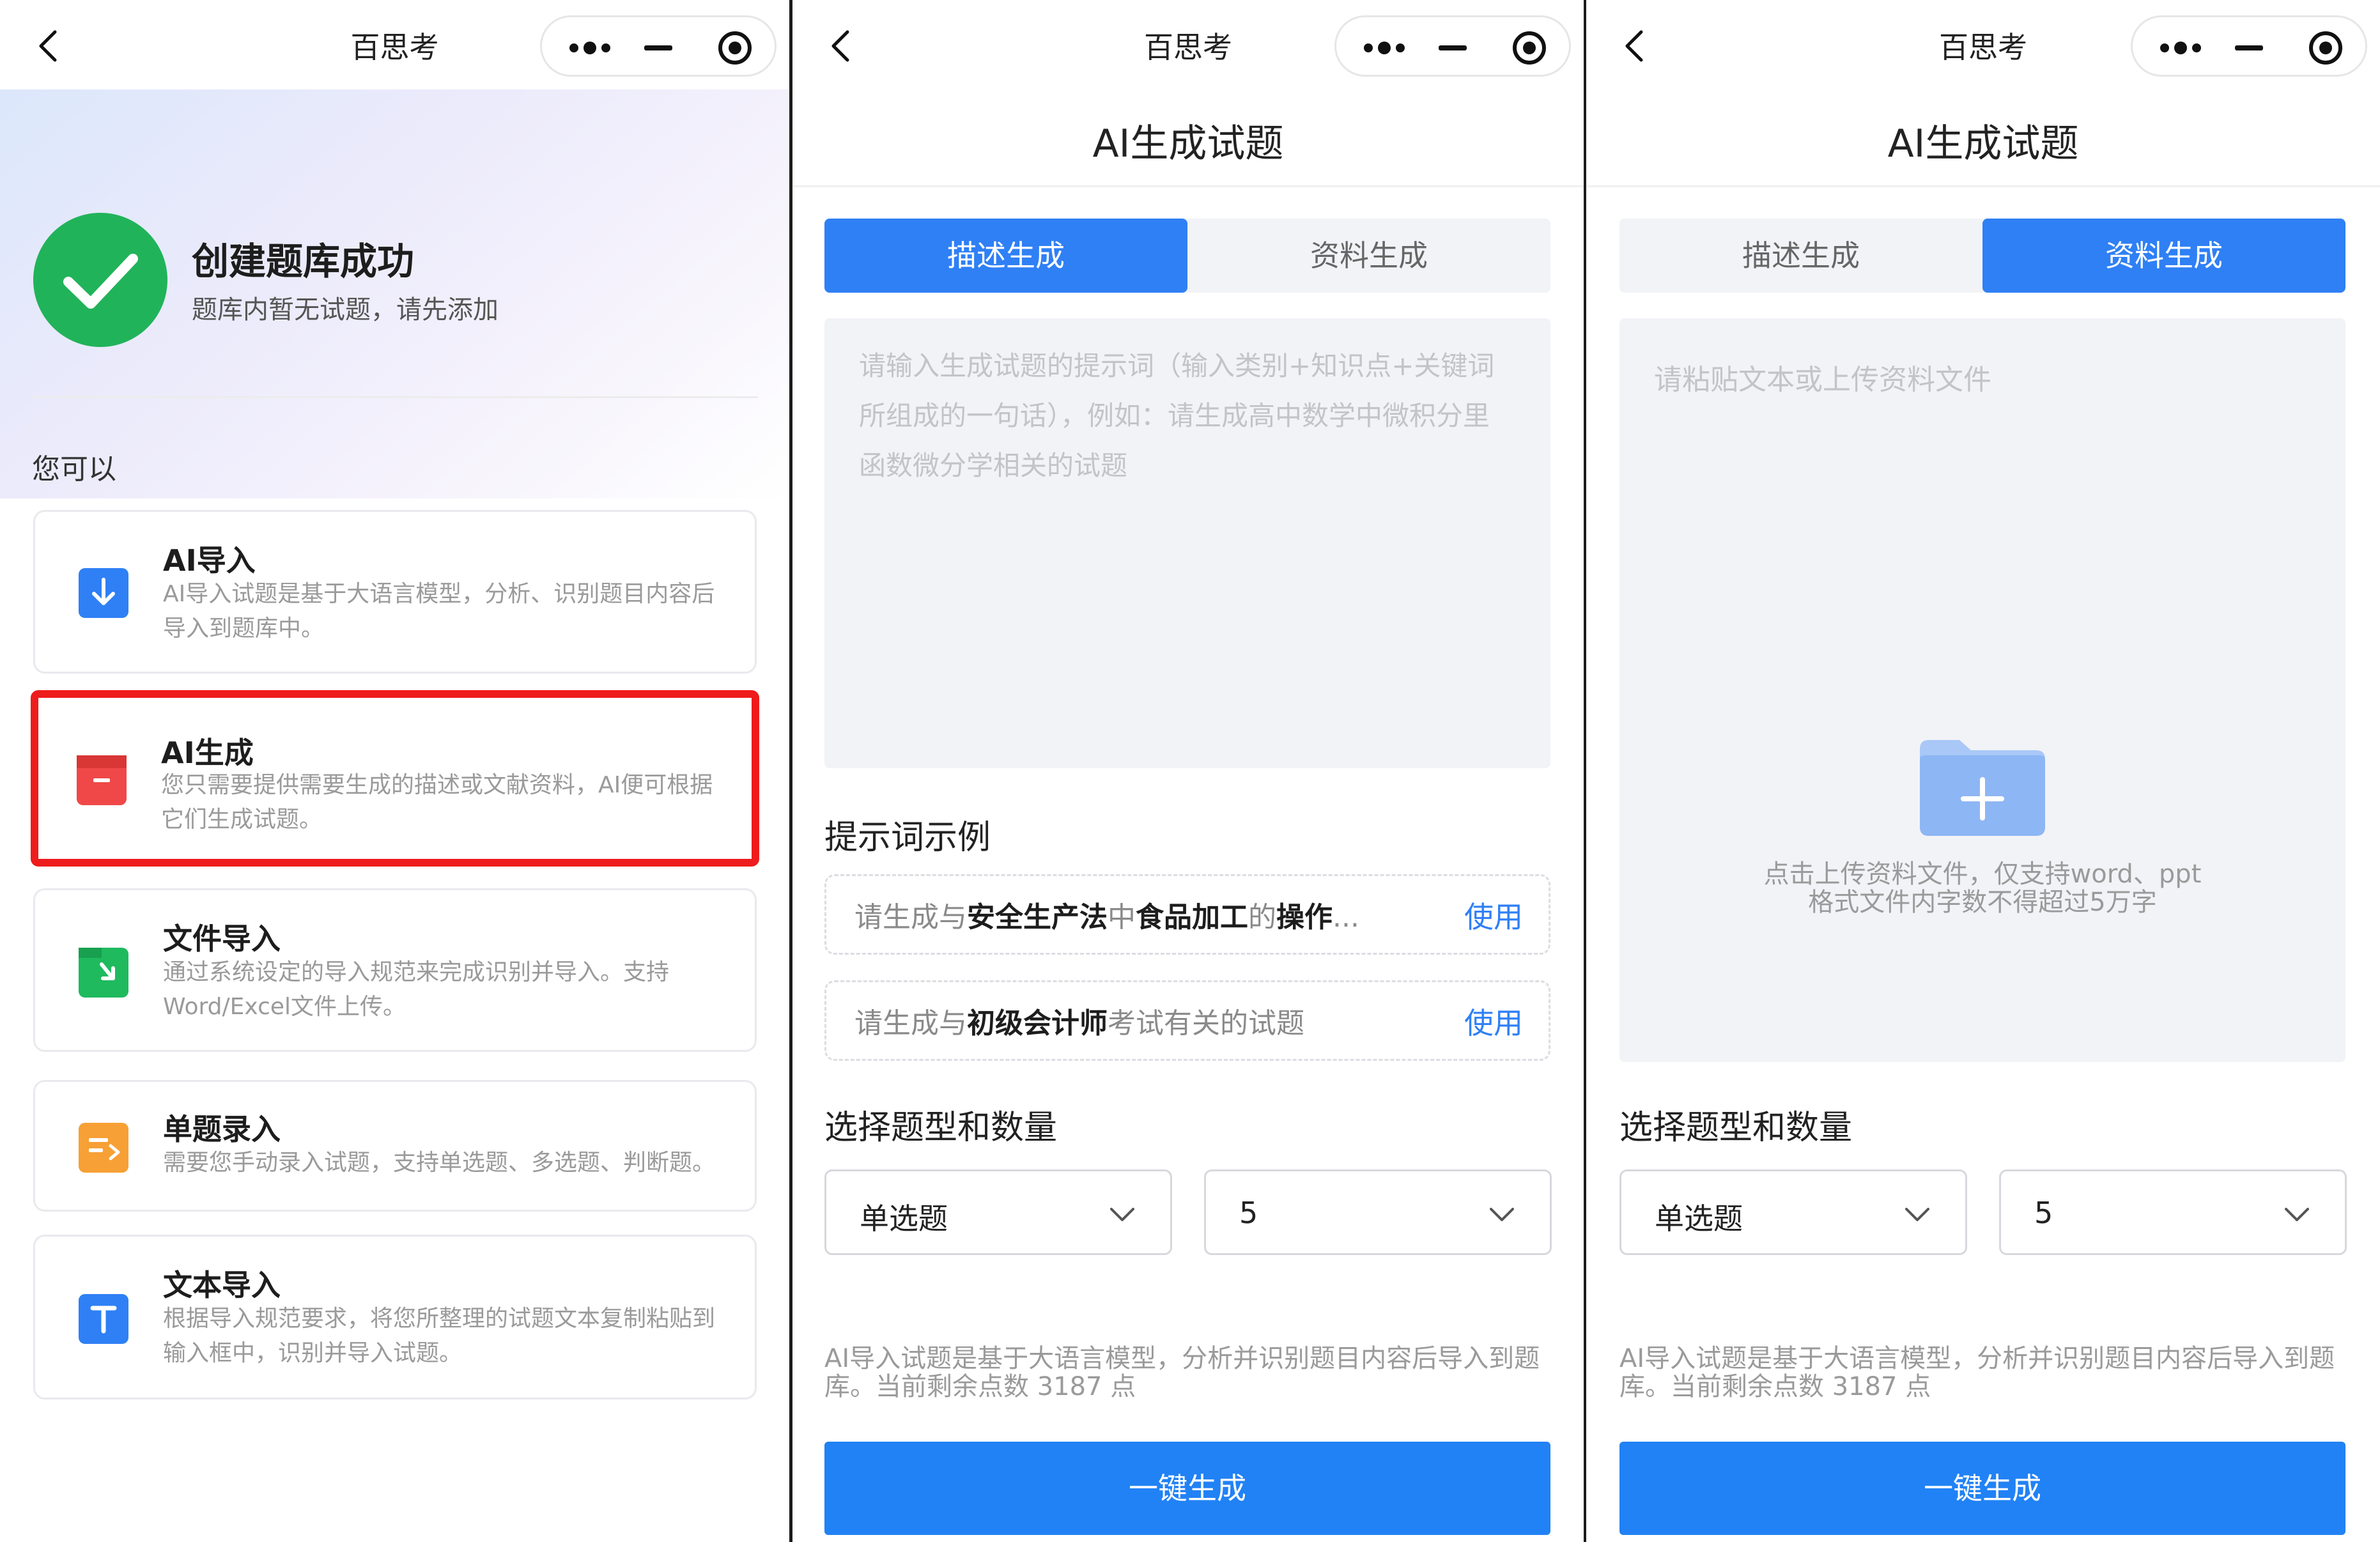  Describe the element at coordinates (222, 1129) in the screenshot. I see `option-title: 单题录入` at that location.